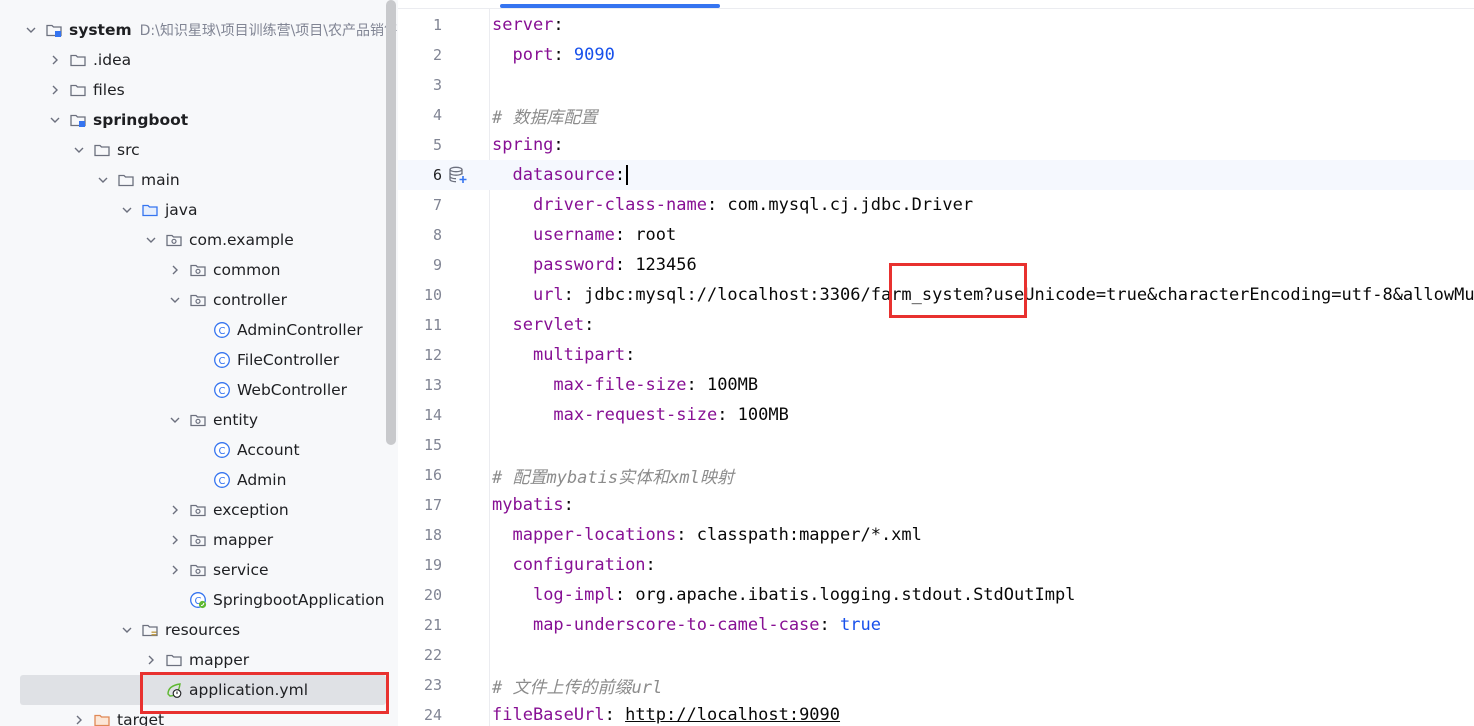 This screenshot has width=1474, height=726. I want to click on line-number: 19, so click(432, 565).